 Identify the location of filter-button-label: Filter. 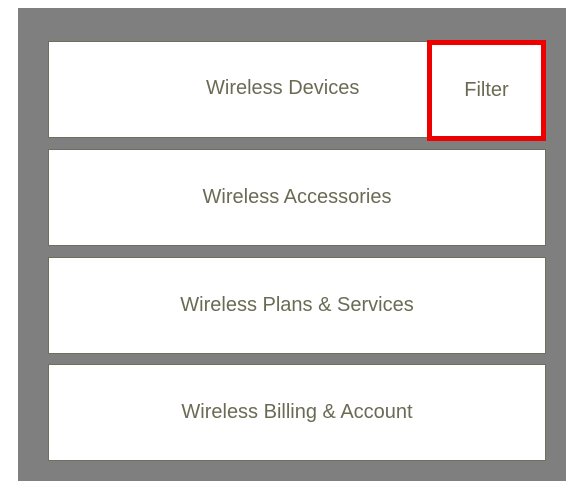
(486, 90).